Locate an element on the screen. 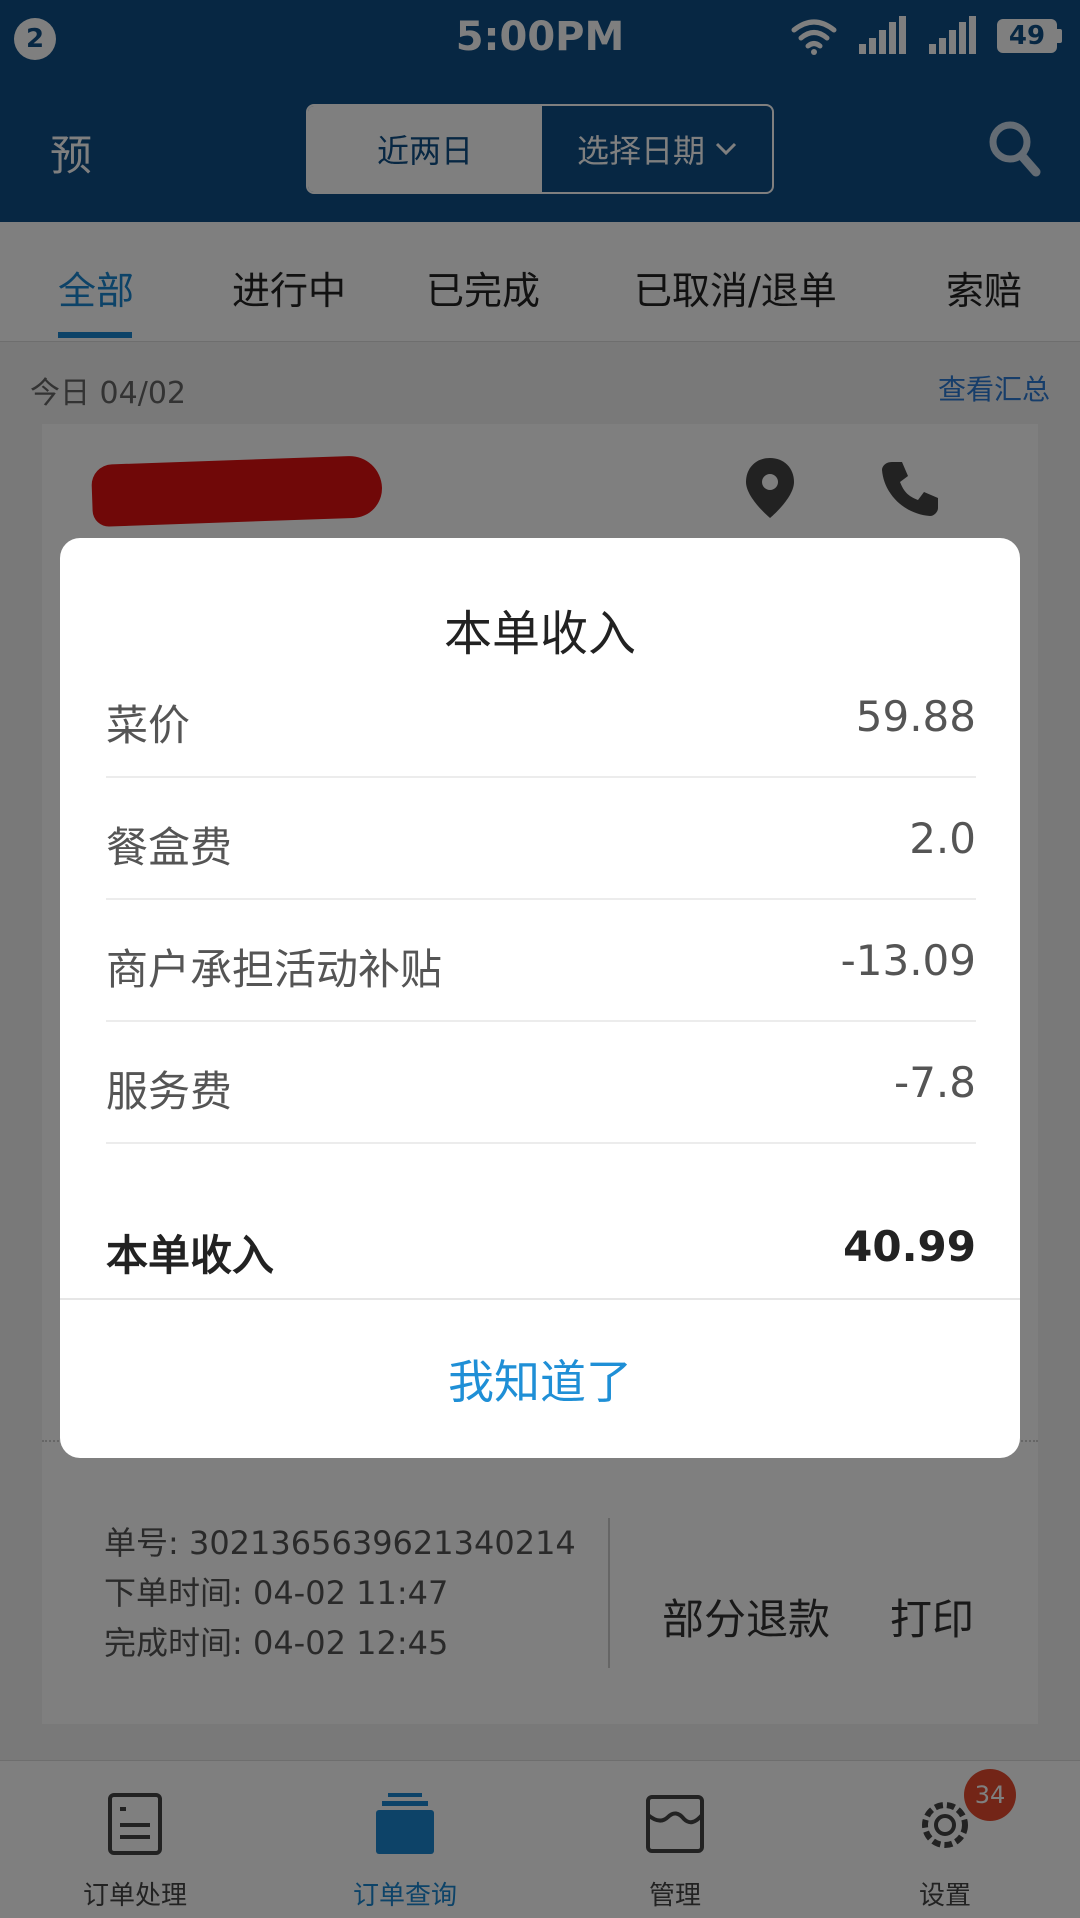  total-label: 本单收入 is located at coordinates (190, 1255).